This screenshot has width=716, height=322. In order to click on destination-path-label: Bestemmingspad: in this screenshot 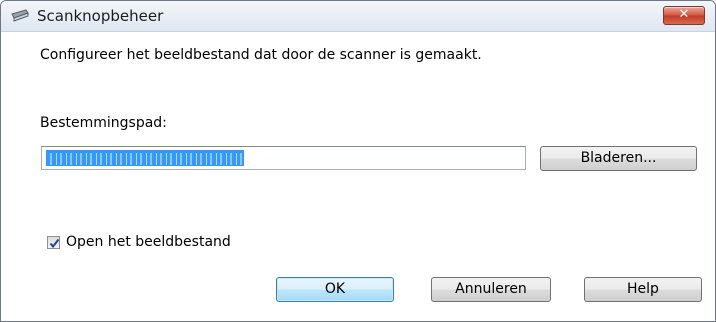, I will do `click(103, 123)`.